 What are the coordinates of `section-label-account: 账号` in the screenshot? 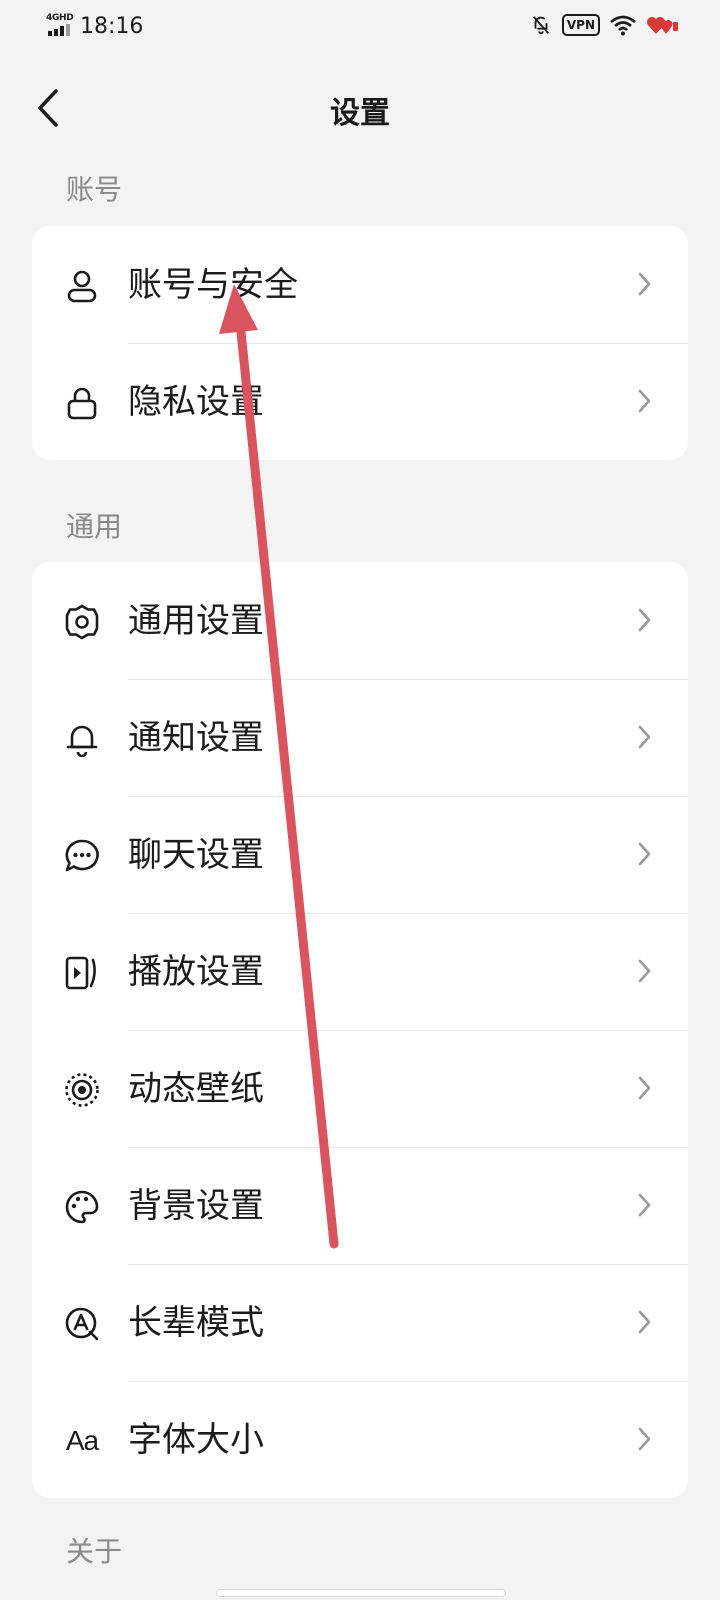 It's located at (94, 189).